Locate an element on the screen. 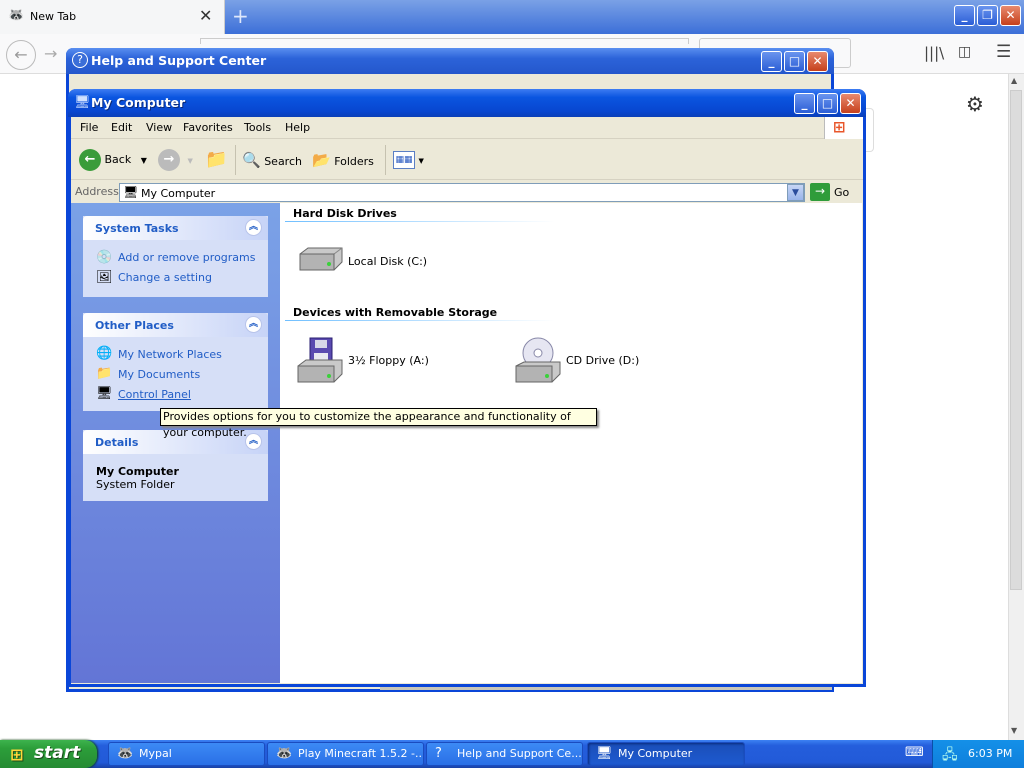 The image size is (1024, 768). folders-label: Folders is located at coordinates (354, 161).